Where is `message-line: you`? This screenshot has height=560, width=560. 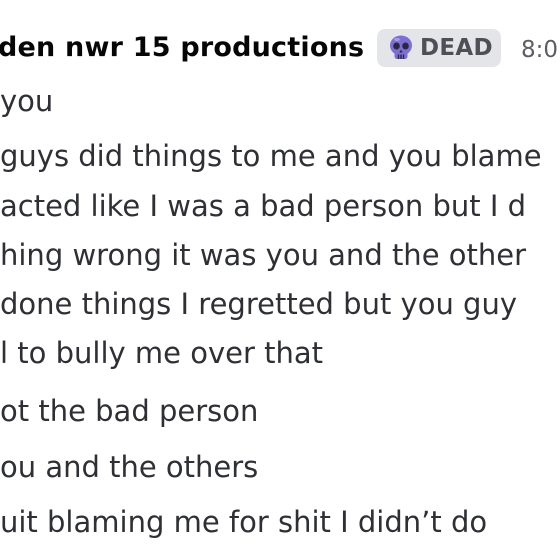 message-line: you is located at coordinates (27, 101).